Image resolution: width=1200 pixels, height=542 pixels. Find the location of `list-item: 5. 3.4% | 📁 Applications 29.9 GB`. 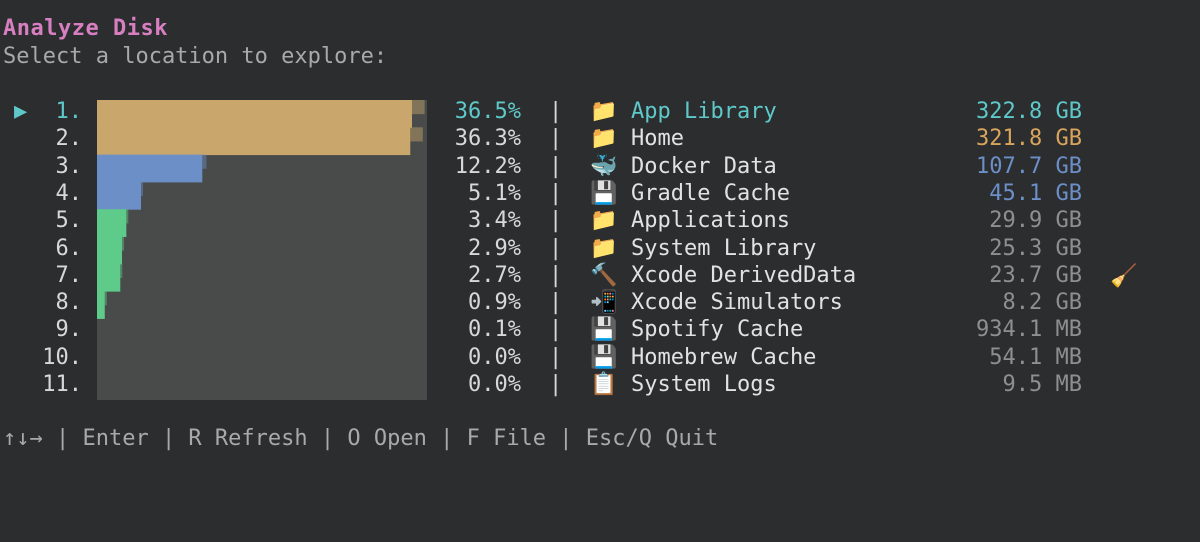

list-item: 5. 3.4% | 📁 Applications 29.9 GB is located at coordinates (600, 221).